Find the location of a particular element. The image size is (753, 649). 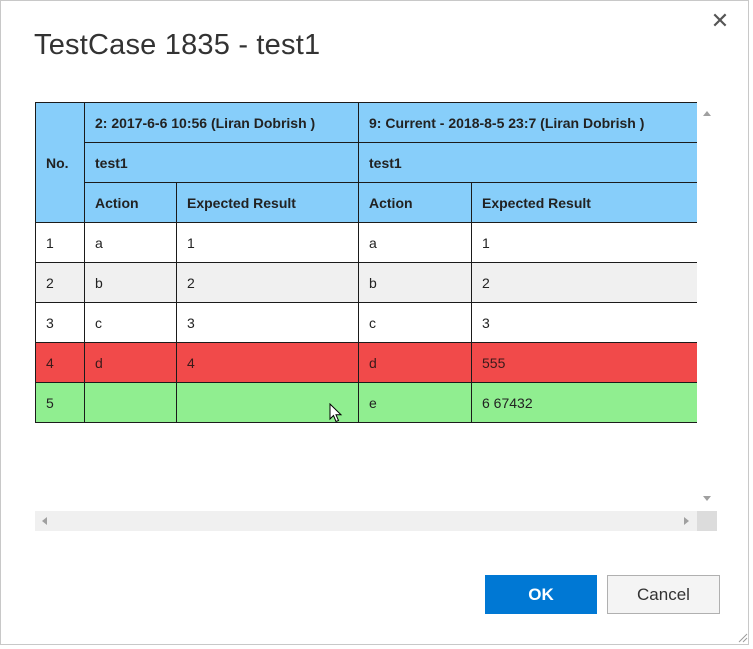

step-number: 5 is located at coordinates (60, 402).